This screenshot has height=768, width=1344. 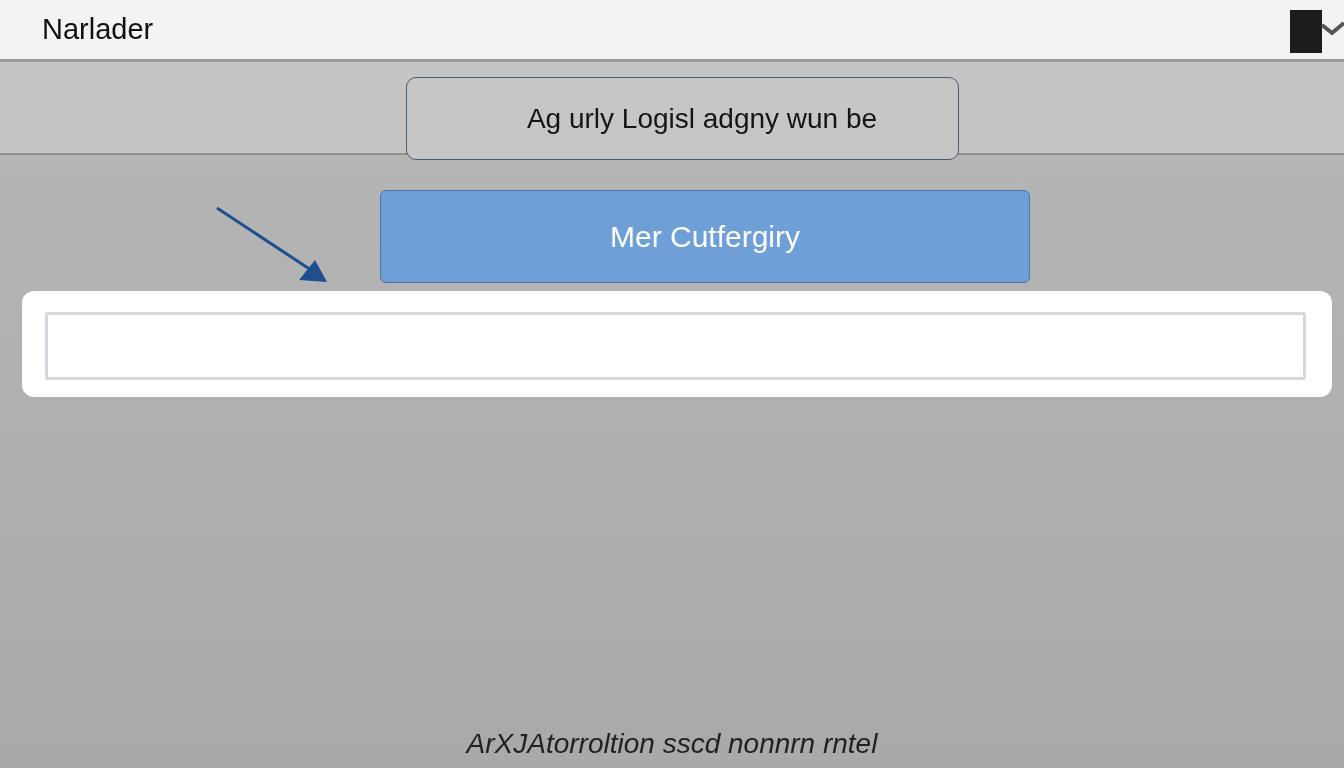 What do you see at coordinates (705, 236) in the screenshot?
I see `primary-button: Mer Cutfergiry` at bounding box center [705, 236].